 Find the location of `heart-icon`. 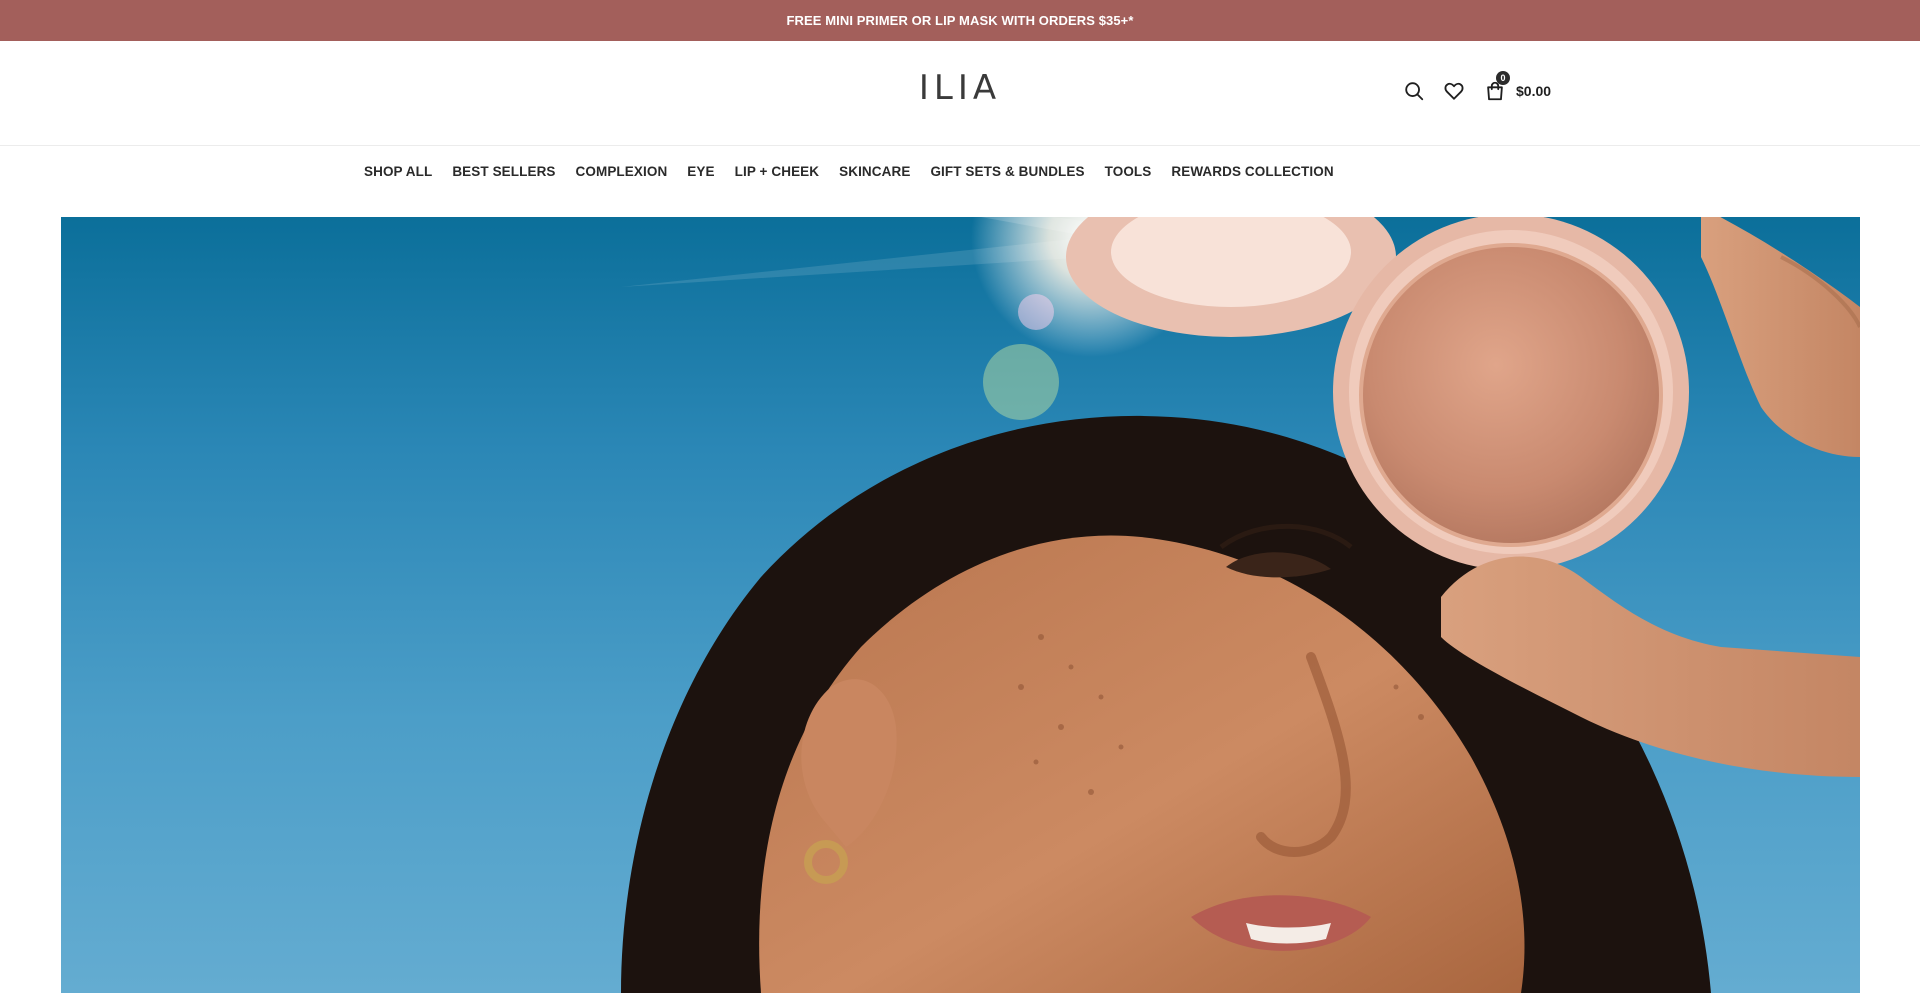

heart-icon is located at coordinates (1454, 91).